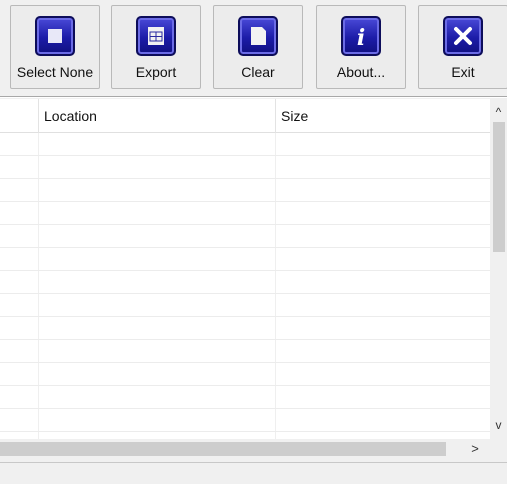 The image size is (507, 484). I want to click on clear-label: Clear, so click(258, 72).